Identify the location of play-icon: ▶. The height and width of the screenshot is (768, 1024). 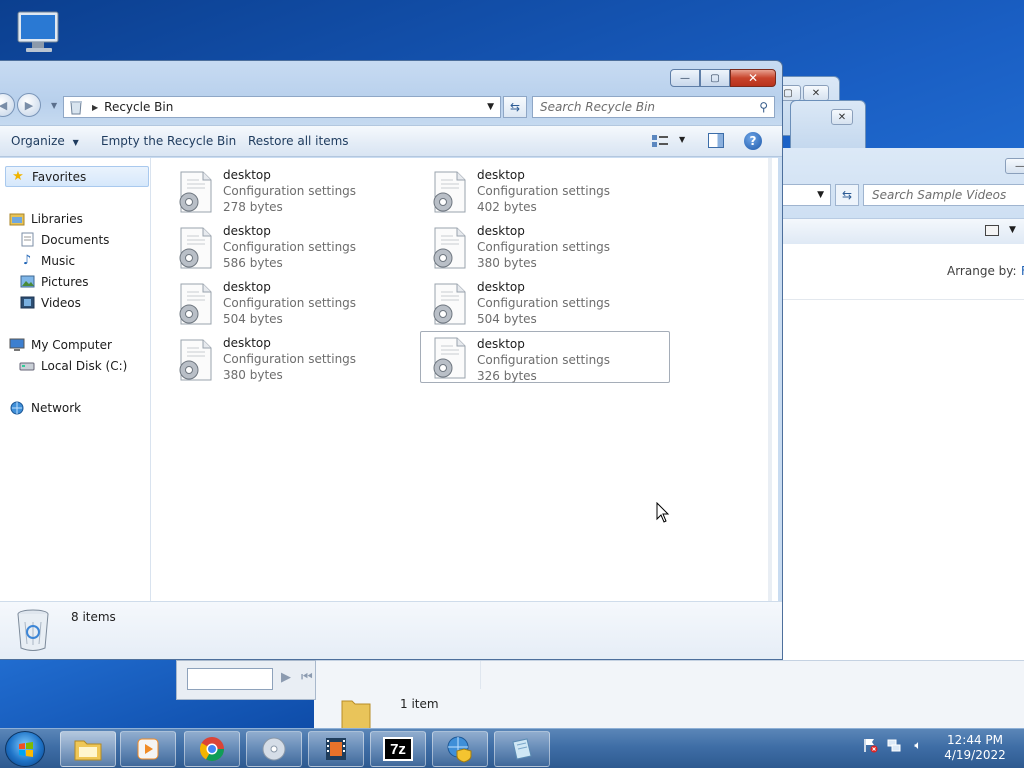
(286, 677).